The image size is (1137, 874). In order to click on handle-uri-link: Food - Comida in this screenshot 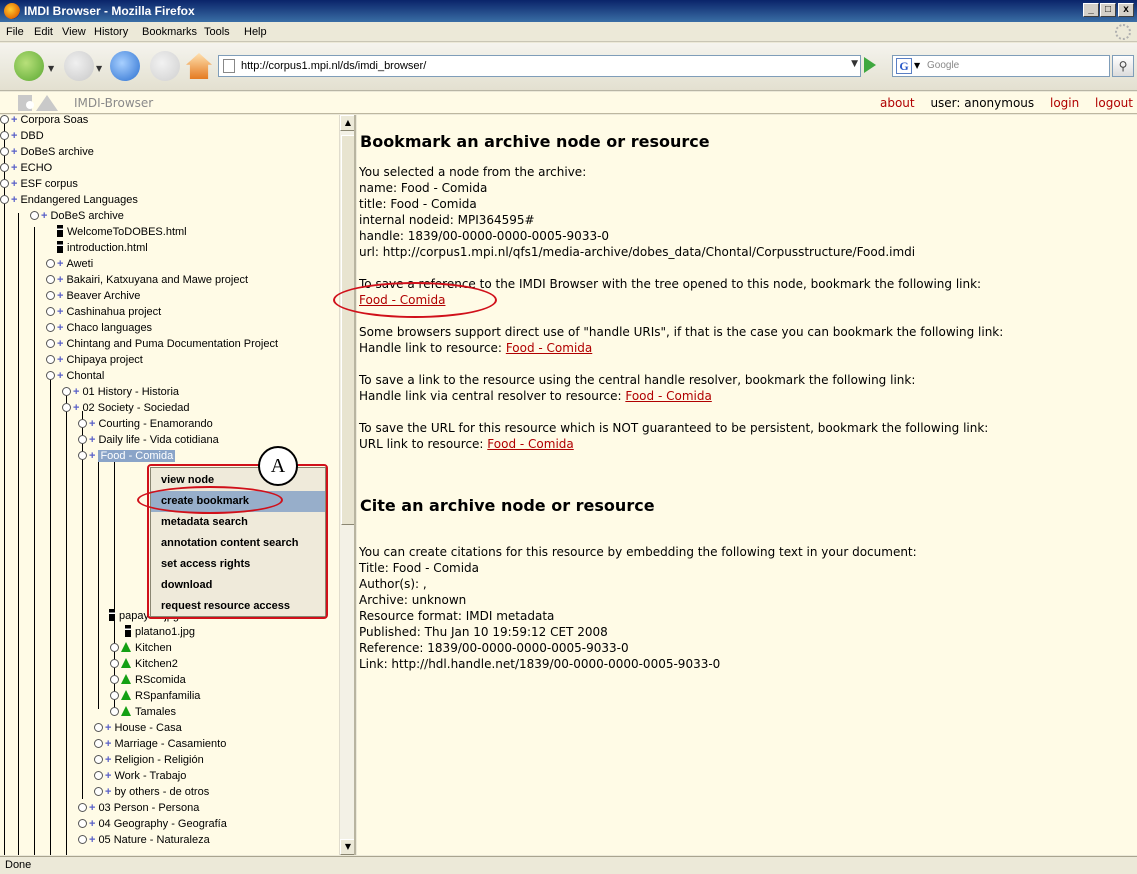, I will do `click(549, 348)`.